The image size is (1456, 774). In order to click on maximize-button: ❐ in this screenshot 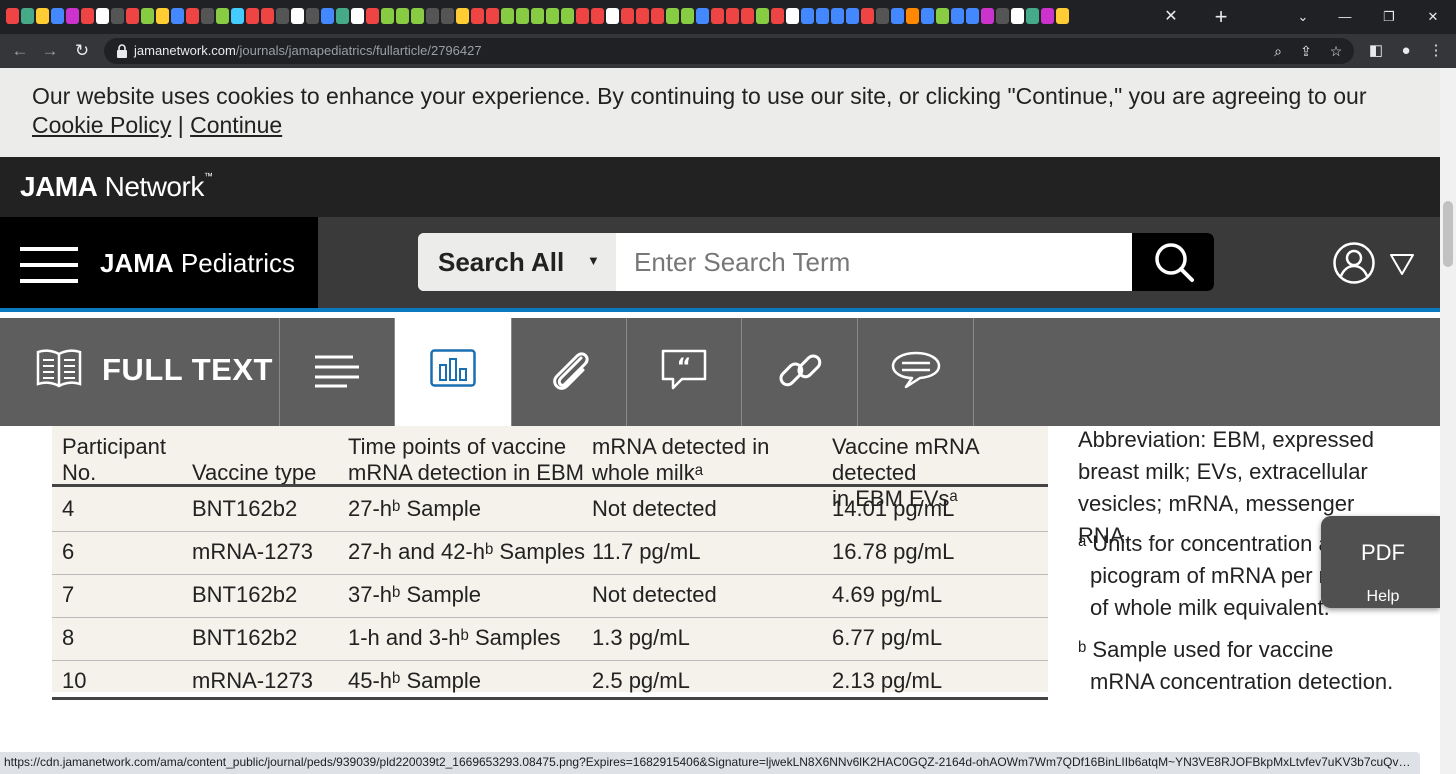, I will do `click(1389, 17)`.